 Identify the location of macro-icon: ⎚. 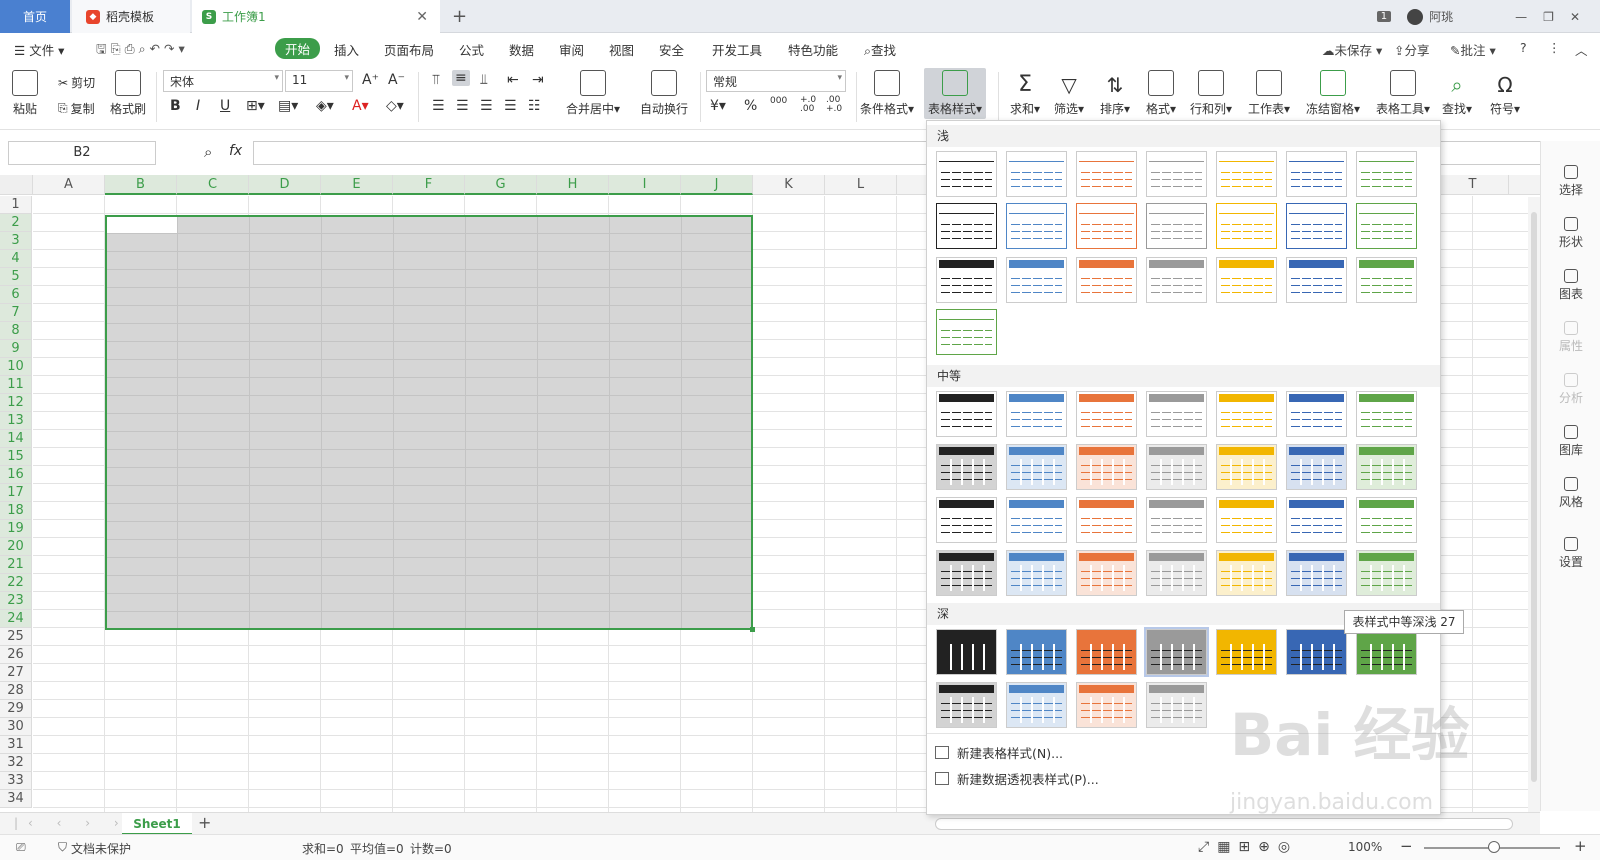
(21, 847).